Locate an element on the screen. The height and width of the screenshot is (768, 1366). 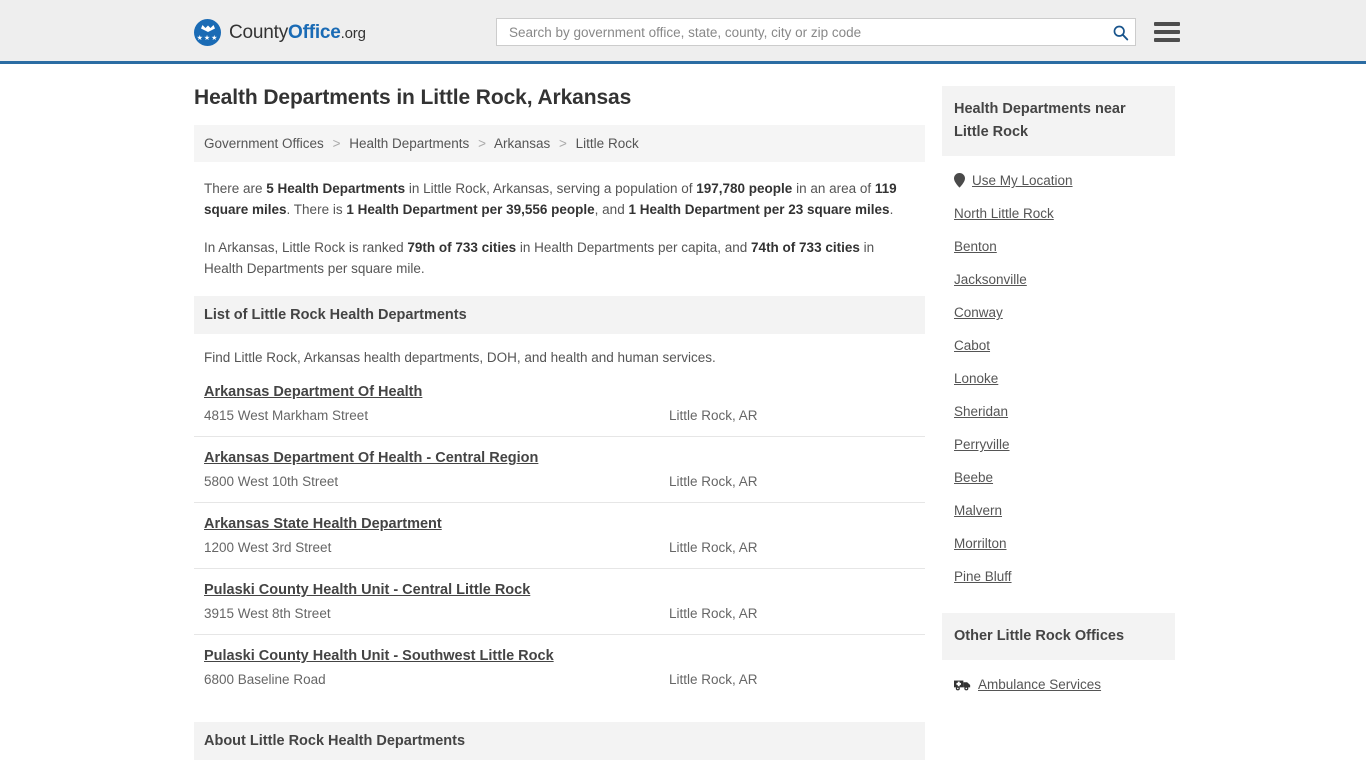
sidebar-item-pine-bluff: Pine Bluff is located at coordinates (1058, 576).